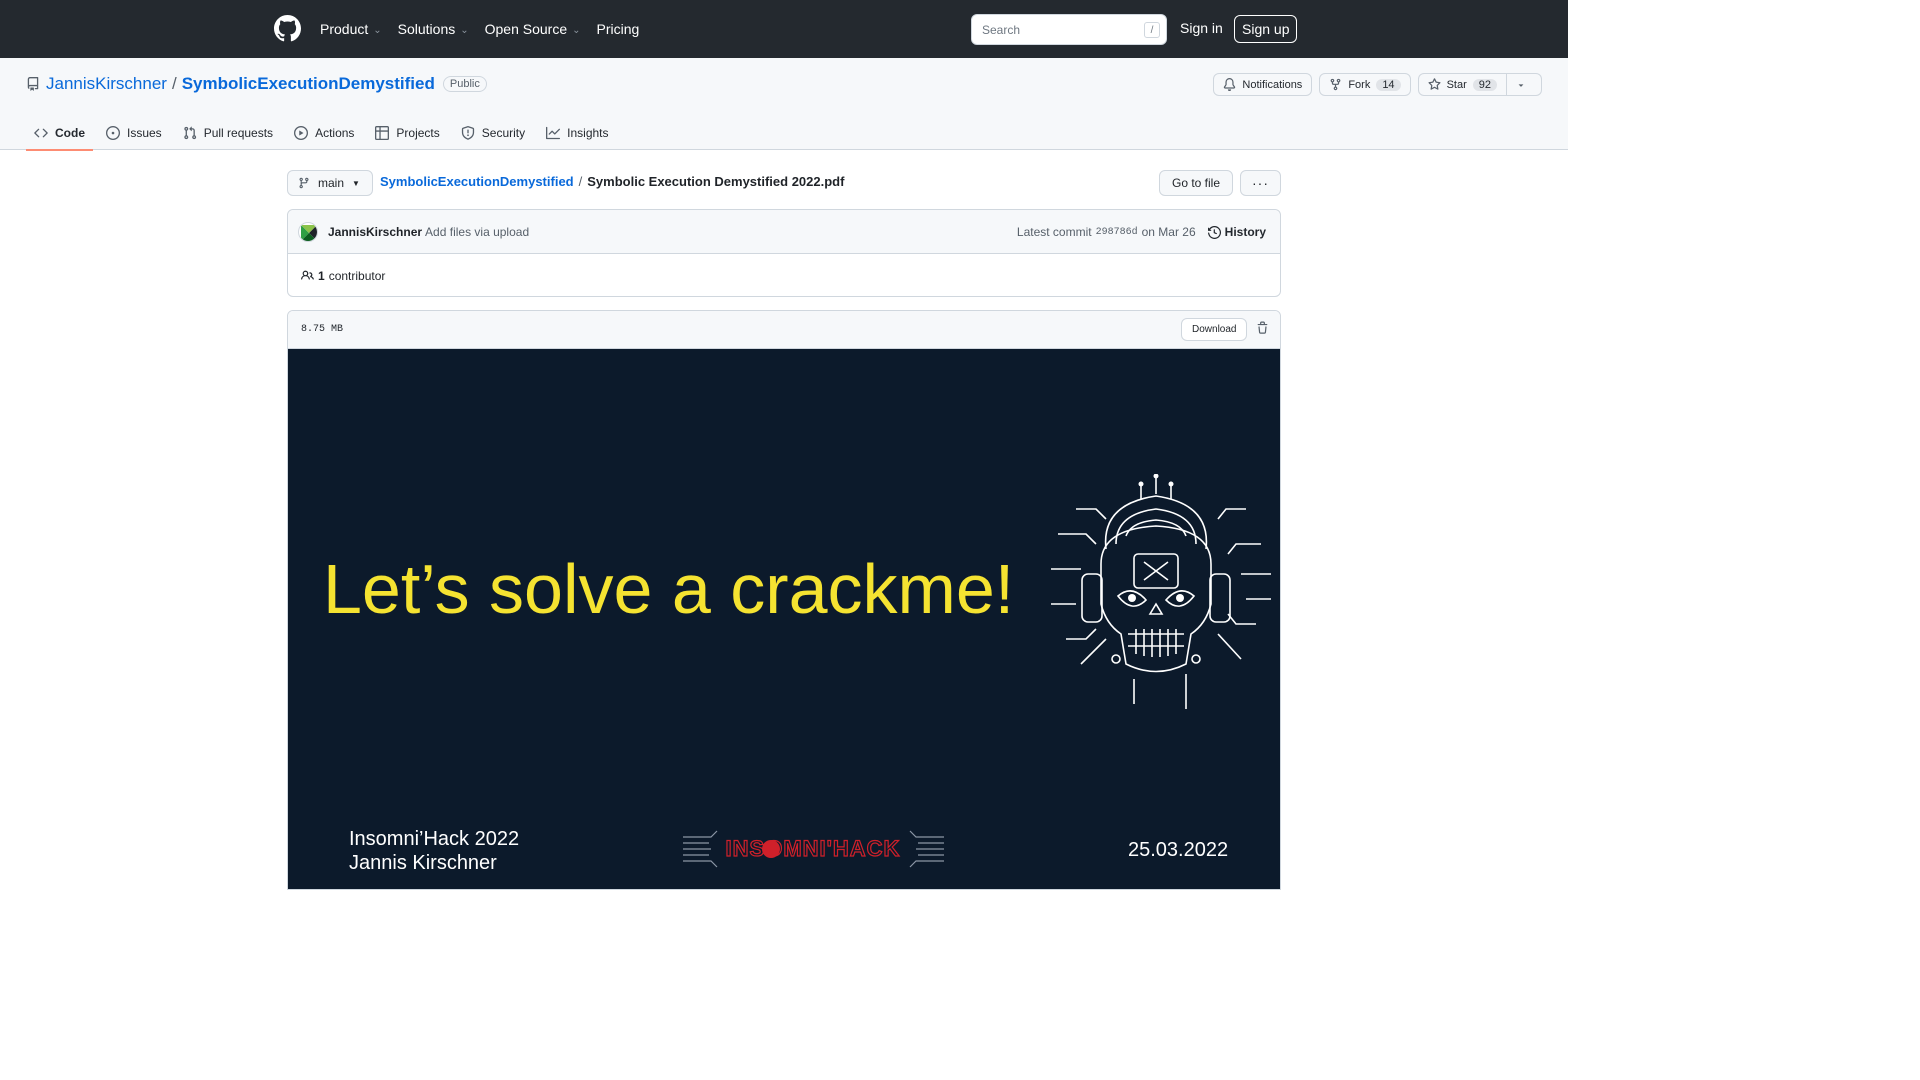  What do you see at coordinates (1230, 84) in the screenshot?
I see `bell-icon` at bounding box center [1230, 84].